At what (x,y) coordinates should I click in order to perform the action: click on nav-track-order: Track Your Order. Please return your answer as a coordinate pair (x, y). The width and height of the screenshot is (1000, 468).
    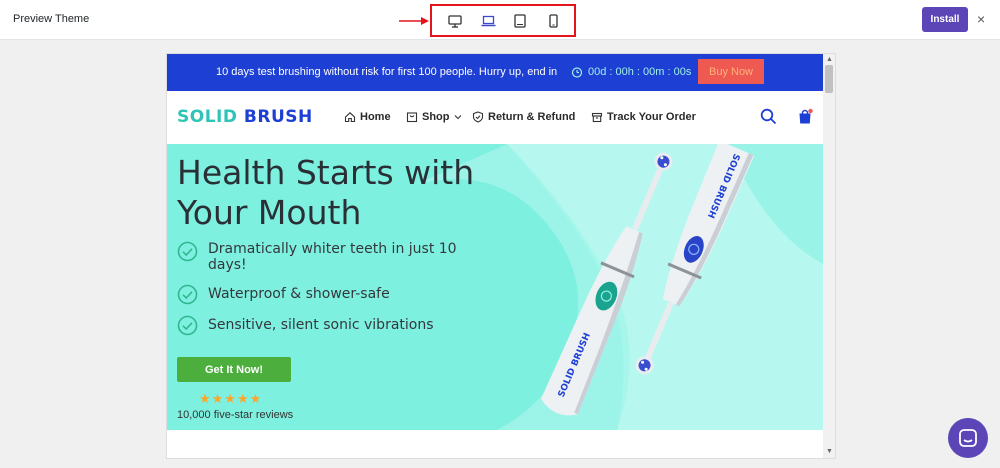
    Looking at the image, I should click on (643, 117).